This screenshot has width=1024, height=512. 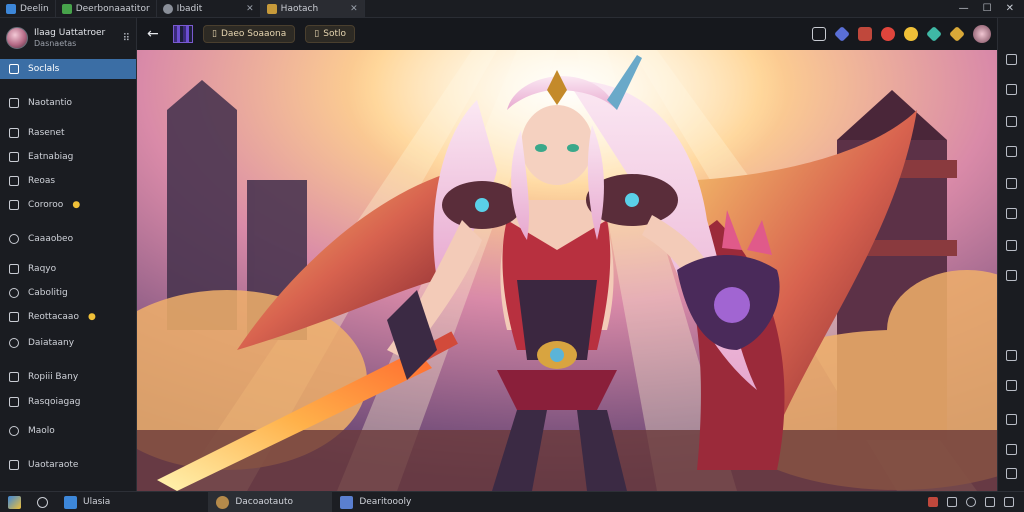 I want to click on apps-grid-icon: ⠿, so click(x=126, y=38).